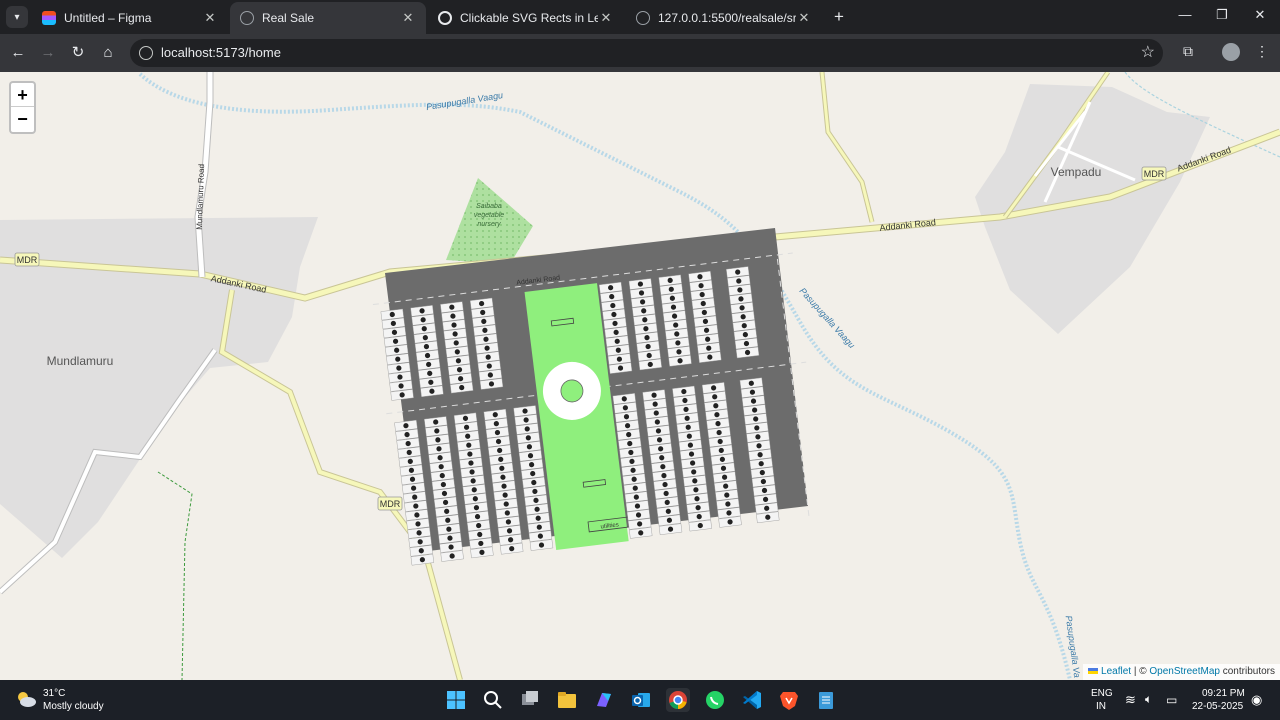  Describe the element at coordinates (646, 53) in the screenshot. I see `address-bar: localhost:5173/home ☆` at that location.